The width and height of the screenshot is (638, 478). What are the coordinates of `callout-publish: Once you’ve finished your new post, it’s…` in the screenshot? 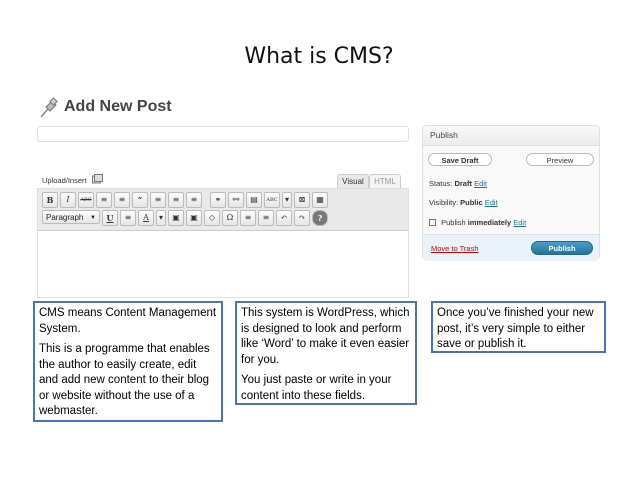 It's located at (518, 327).